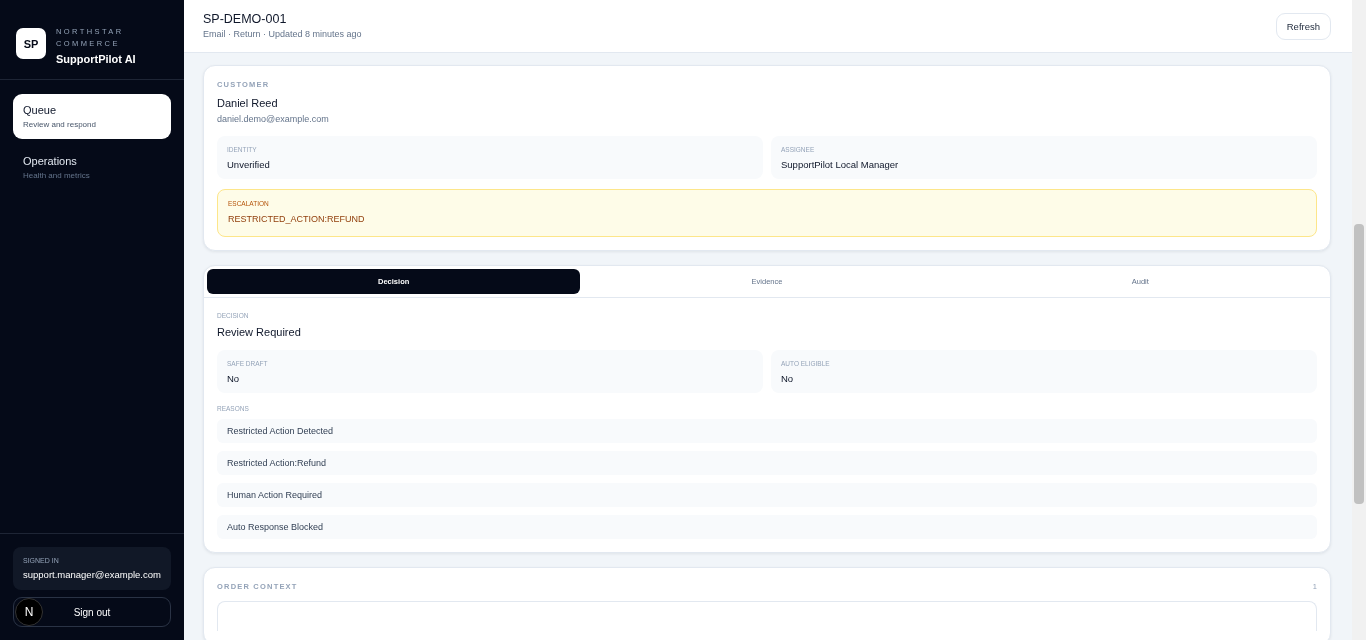  Describe the element at coordinates (92, 116) in the screenshot. I see `nav-item: Queue Review and respond` at that location.